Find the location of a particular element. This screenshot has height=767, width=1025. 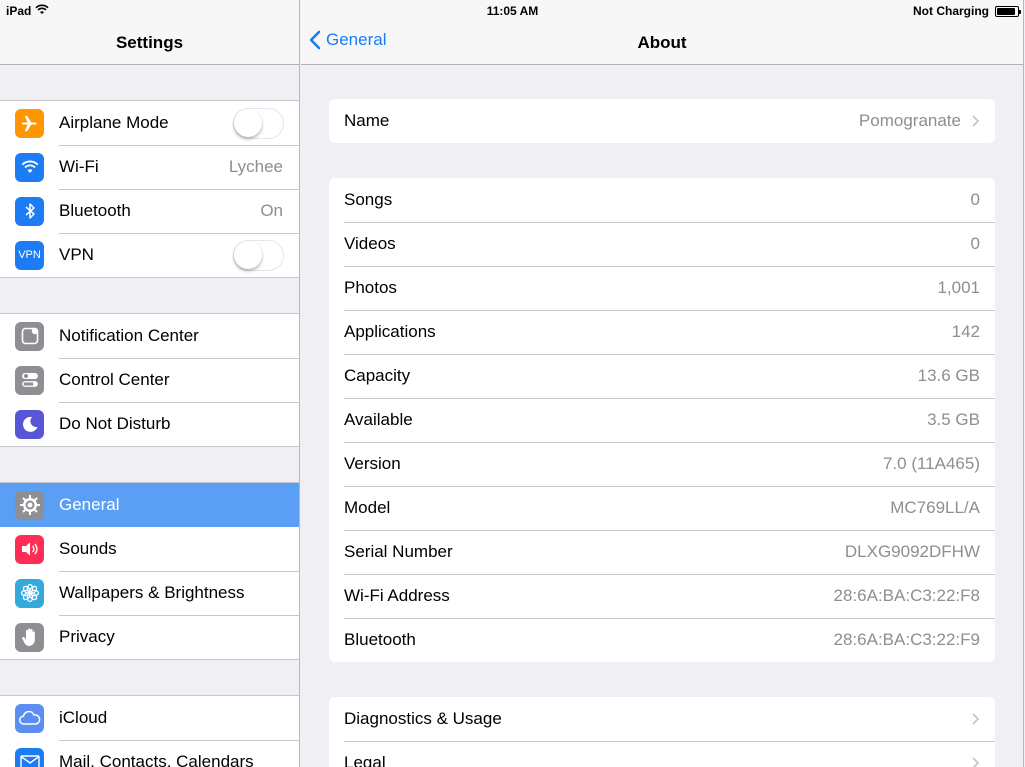

status-time: 11:05 AM is located at coordinates (512, 11).